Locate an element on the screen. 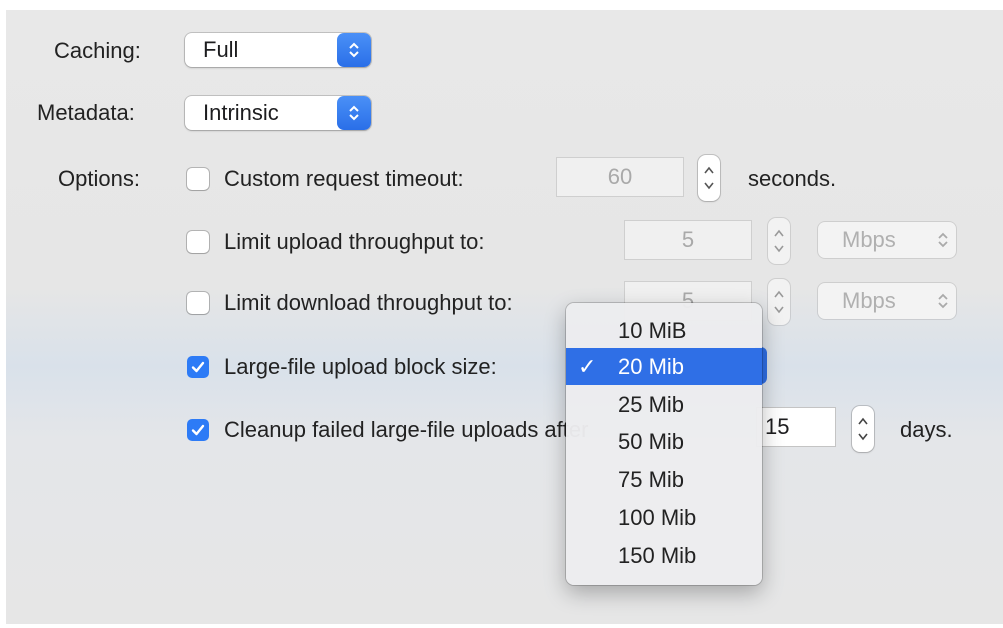  timeout-checkbox is located at coordinates (198, 179).